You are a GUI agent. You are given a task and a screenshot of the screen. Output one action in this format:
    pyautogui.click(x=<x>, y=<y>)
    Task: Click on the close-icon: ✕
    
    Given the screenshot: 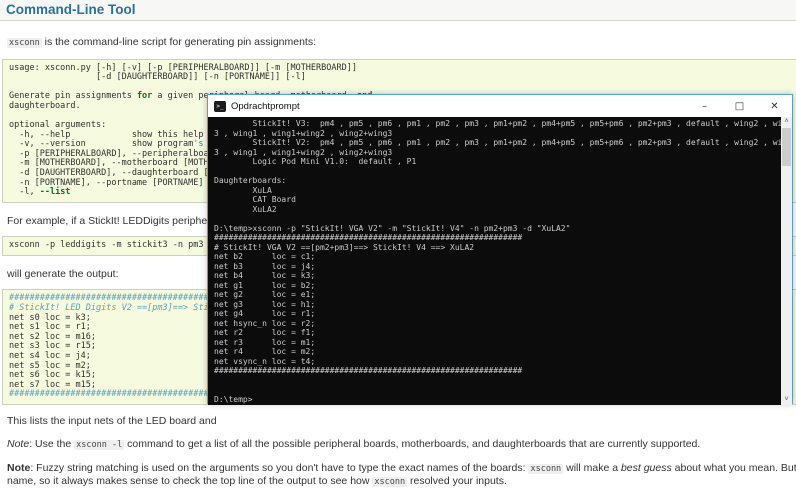 What is the action you would take?
    pyautogui.click(x=774, y=106)
    